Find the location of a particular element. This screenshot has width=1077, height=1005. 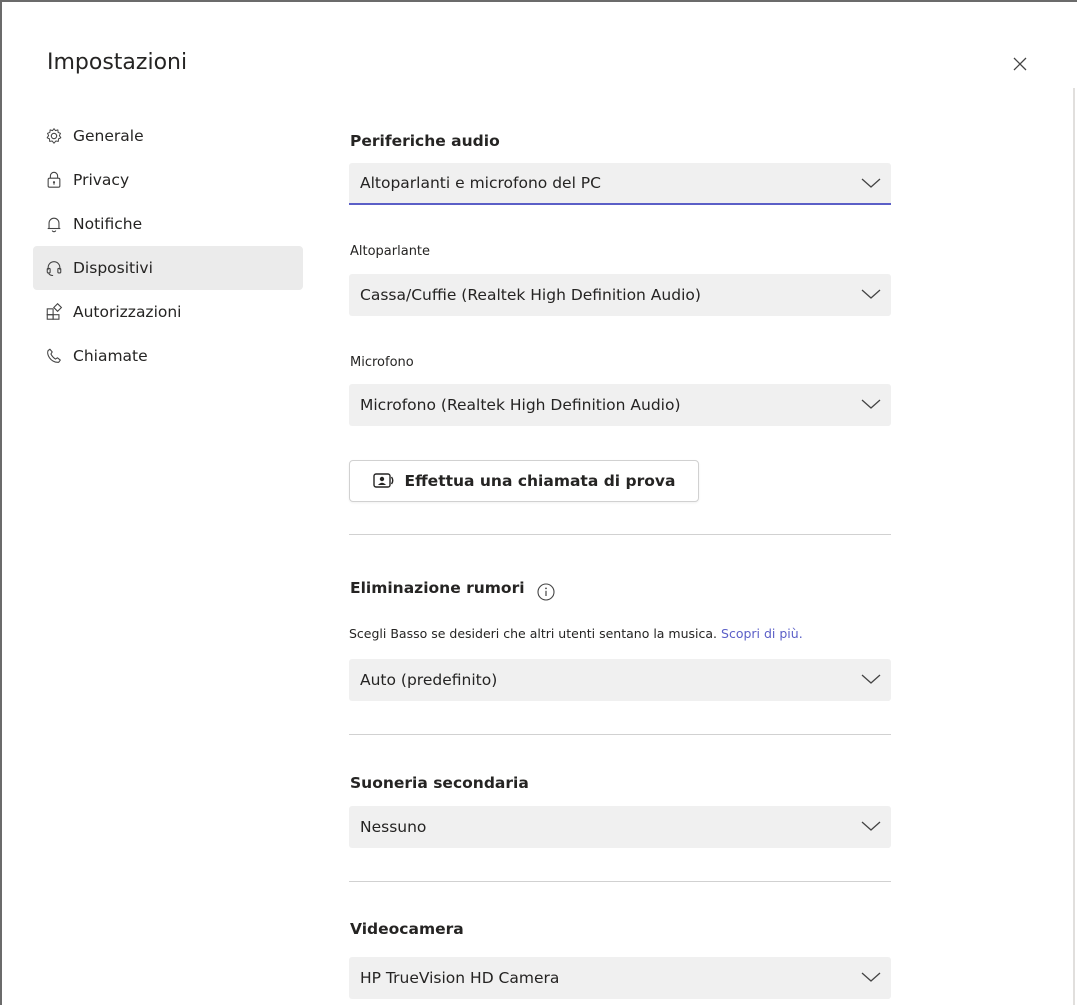

audio-device-value: Altoparlanti e microfono del PC is located at coordinates (480, 183).